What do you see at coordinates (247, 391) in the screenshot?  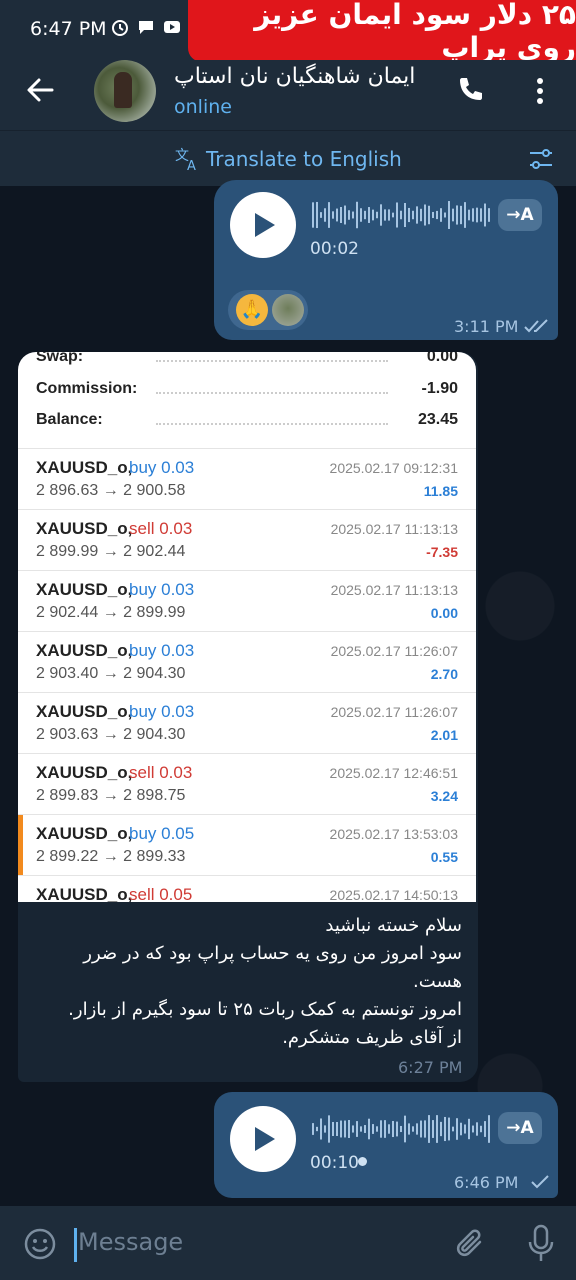 I see `summary-row-commission: Commission: -1.90` at bounding box center [247, 391].